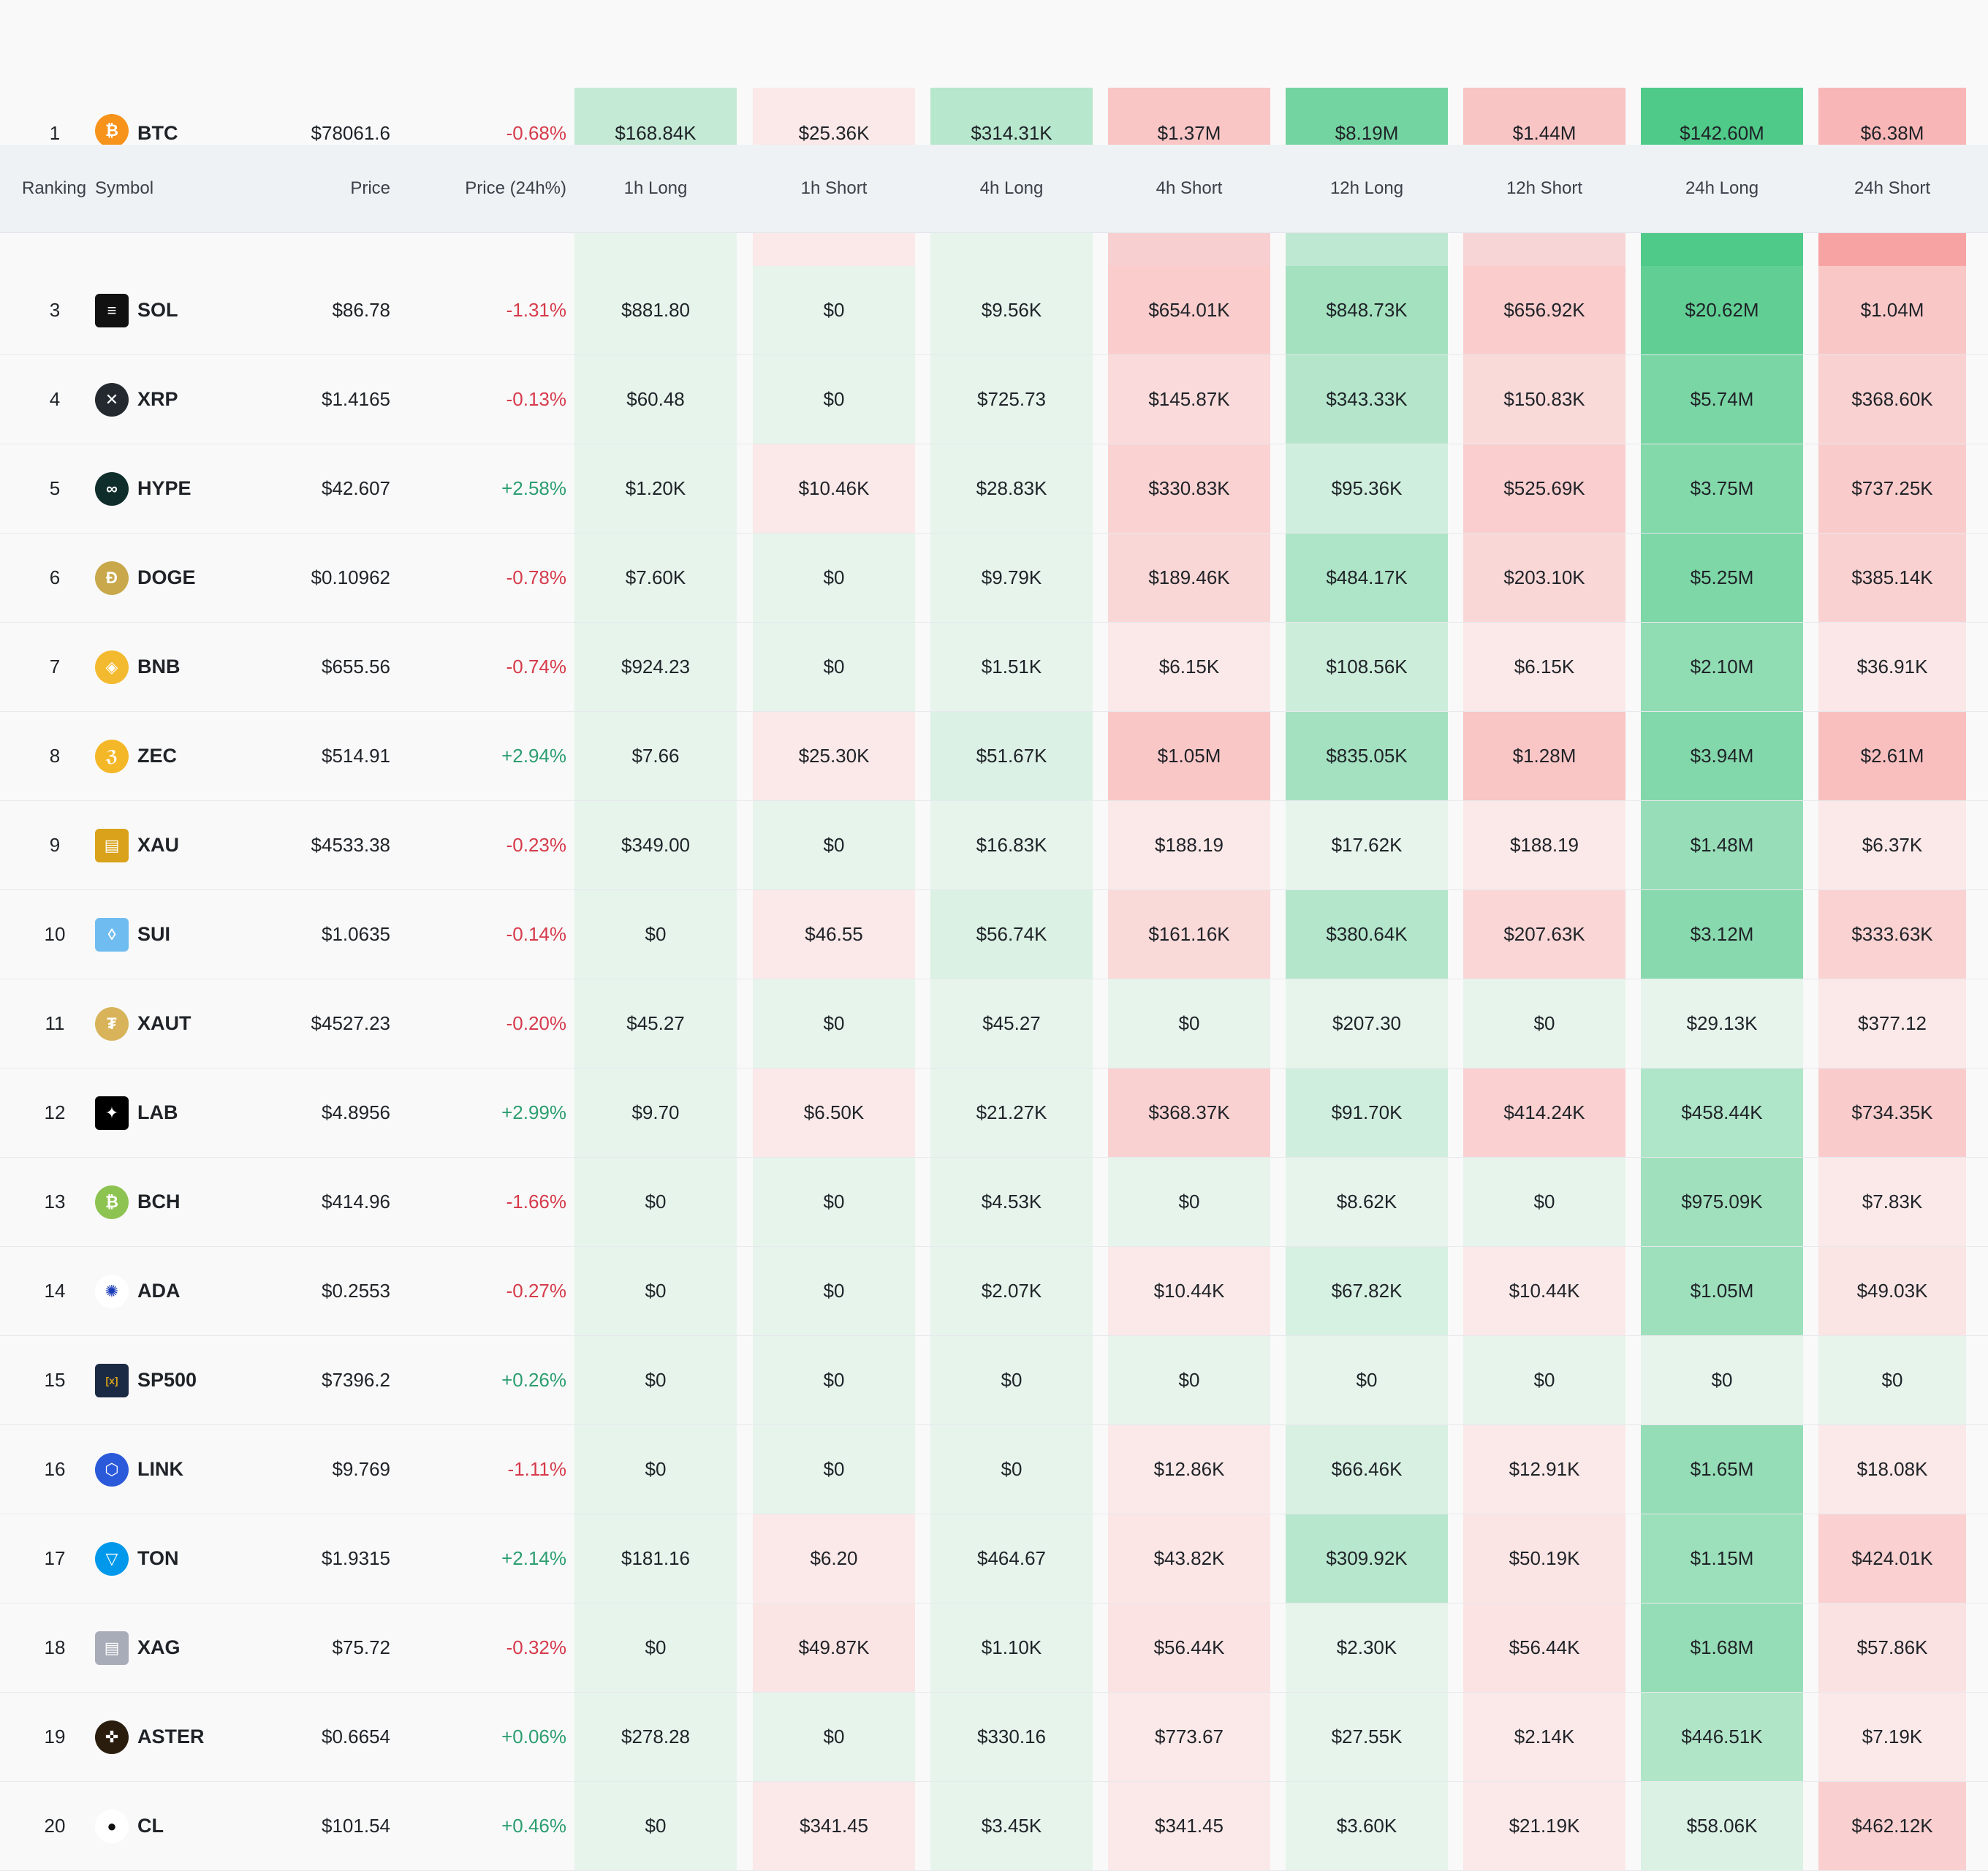 The image size is (1988, 1871). What do you see at coordinates (182, 1558) in the screenshot?
I see `symbol-cell: ▽ TON` at bounding box center [182, 1558].